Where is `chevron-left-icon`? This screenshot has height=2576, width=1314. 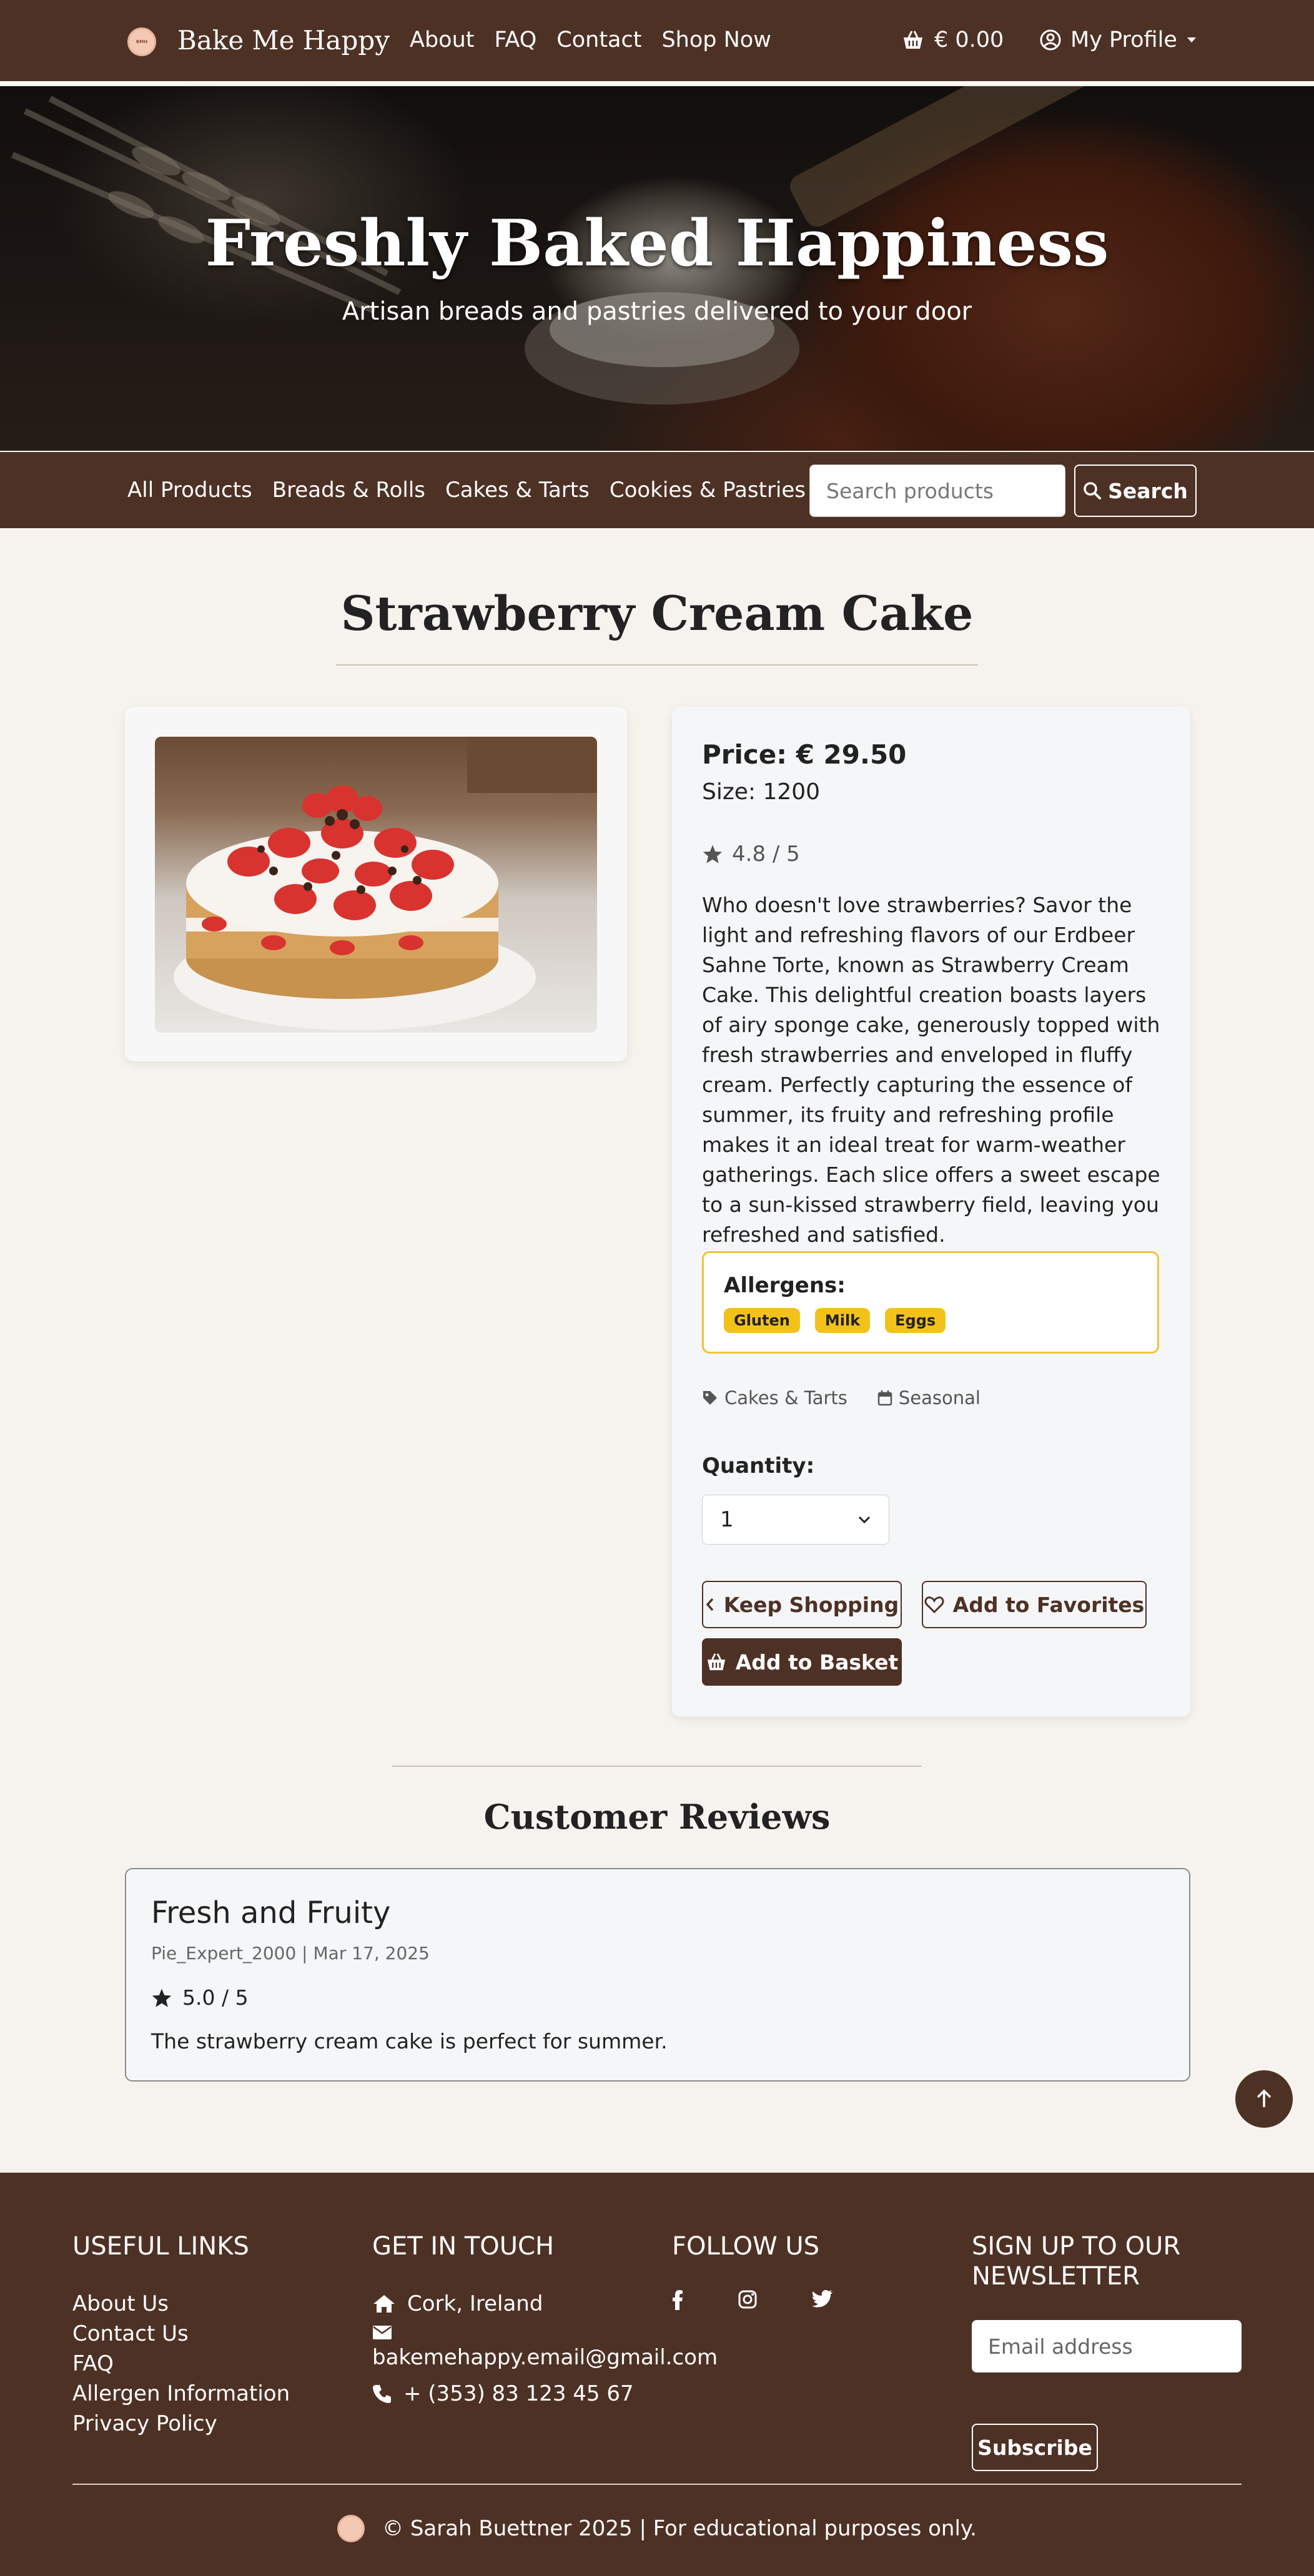 chevron-left-icon is located at coordinates (710, 1604).